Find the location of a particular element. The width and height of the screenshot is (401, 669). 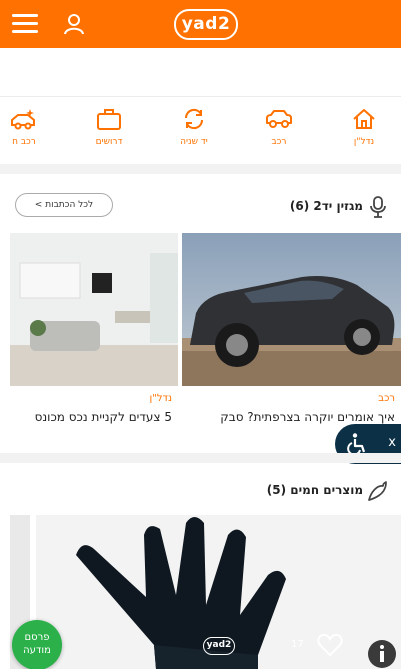

post-ad-label-line2: מודעה is located at coordinates (37, 650).